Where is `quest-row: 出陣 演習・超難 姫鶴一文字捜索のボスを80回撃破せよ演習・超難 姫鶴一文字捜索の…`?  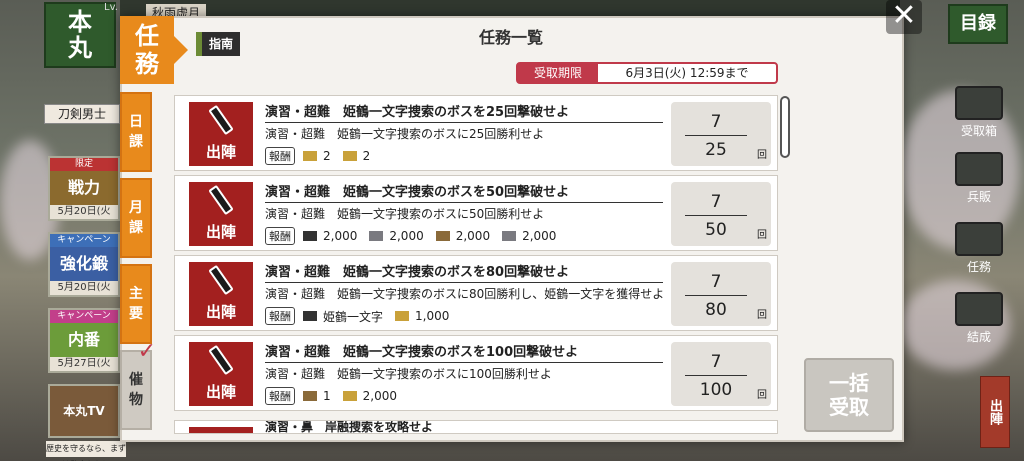 quest-row: 出陣 演習・超難 姫鶴一文字捜索のボスを80回撃破せよ演習・超難 姫鶴一文字捜索の… is located at coordinates (476, 293).